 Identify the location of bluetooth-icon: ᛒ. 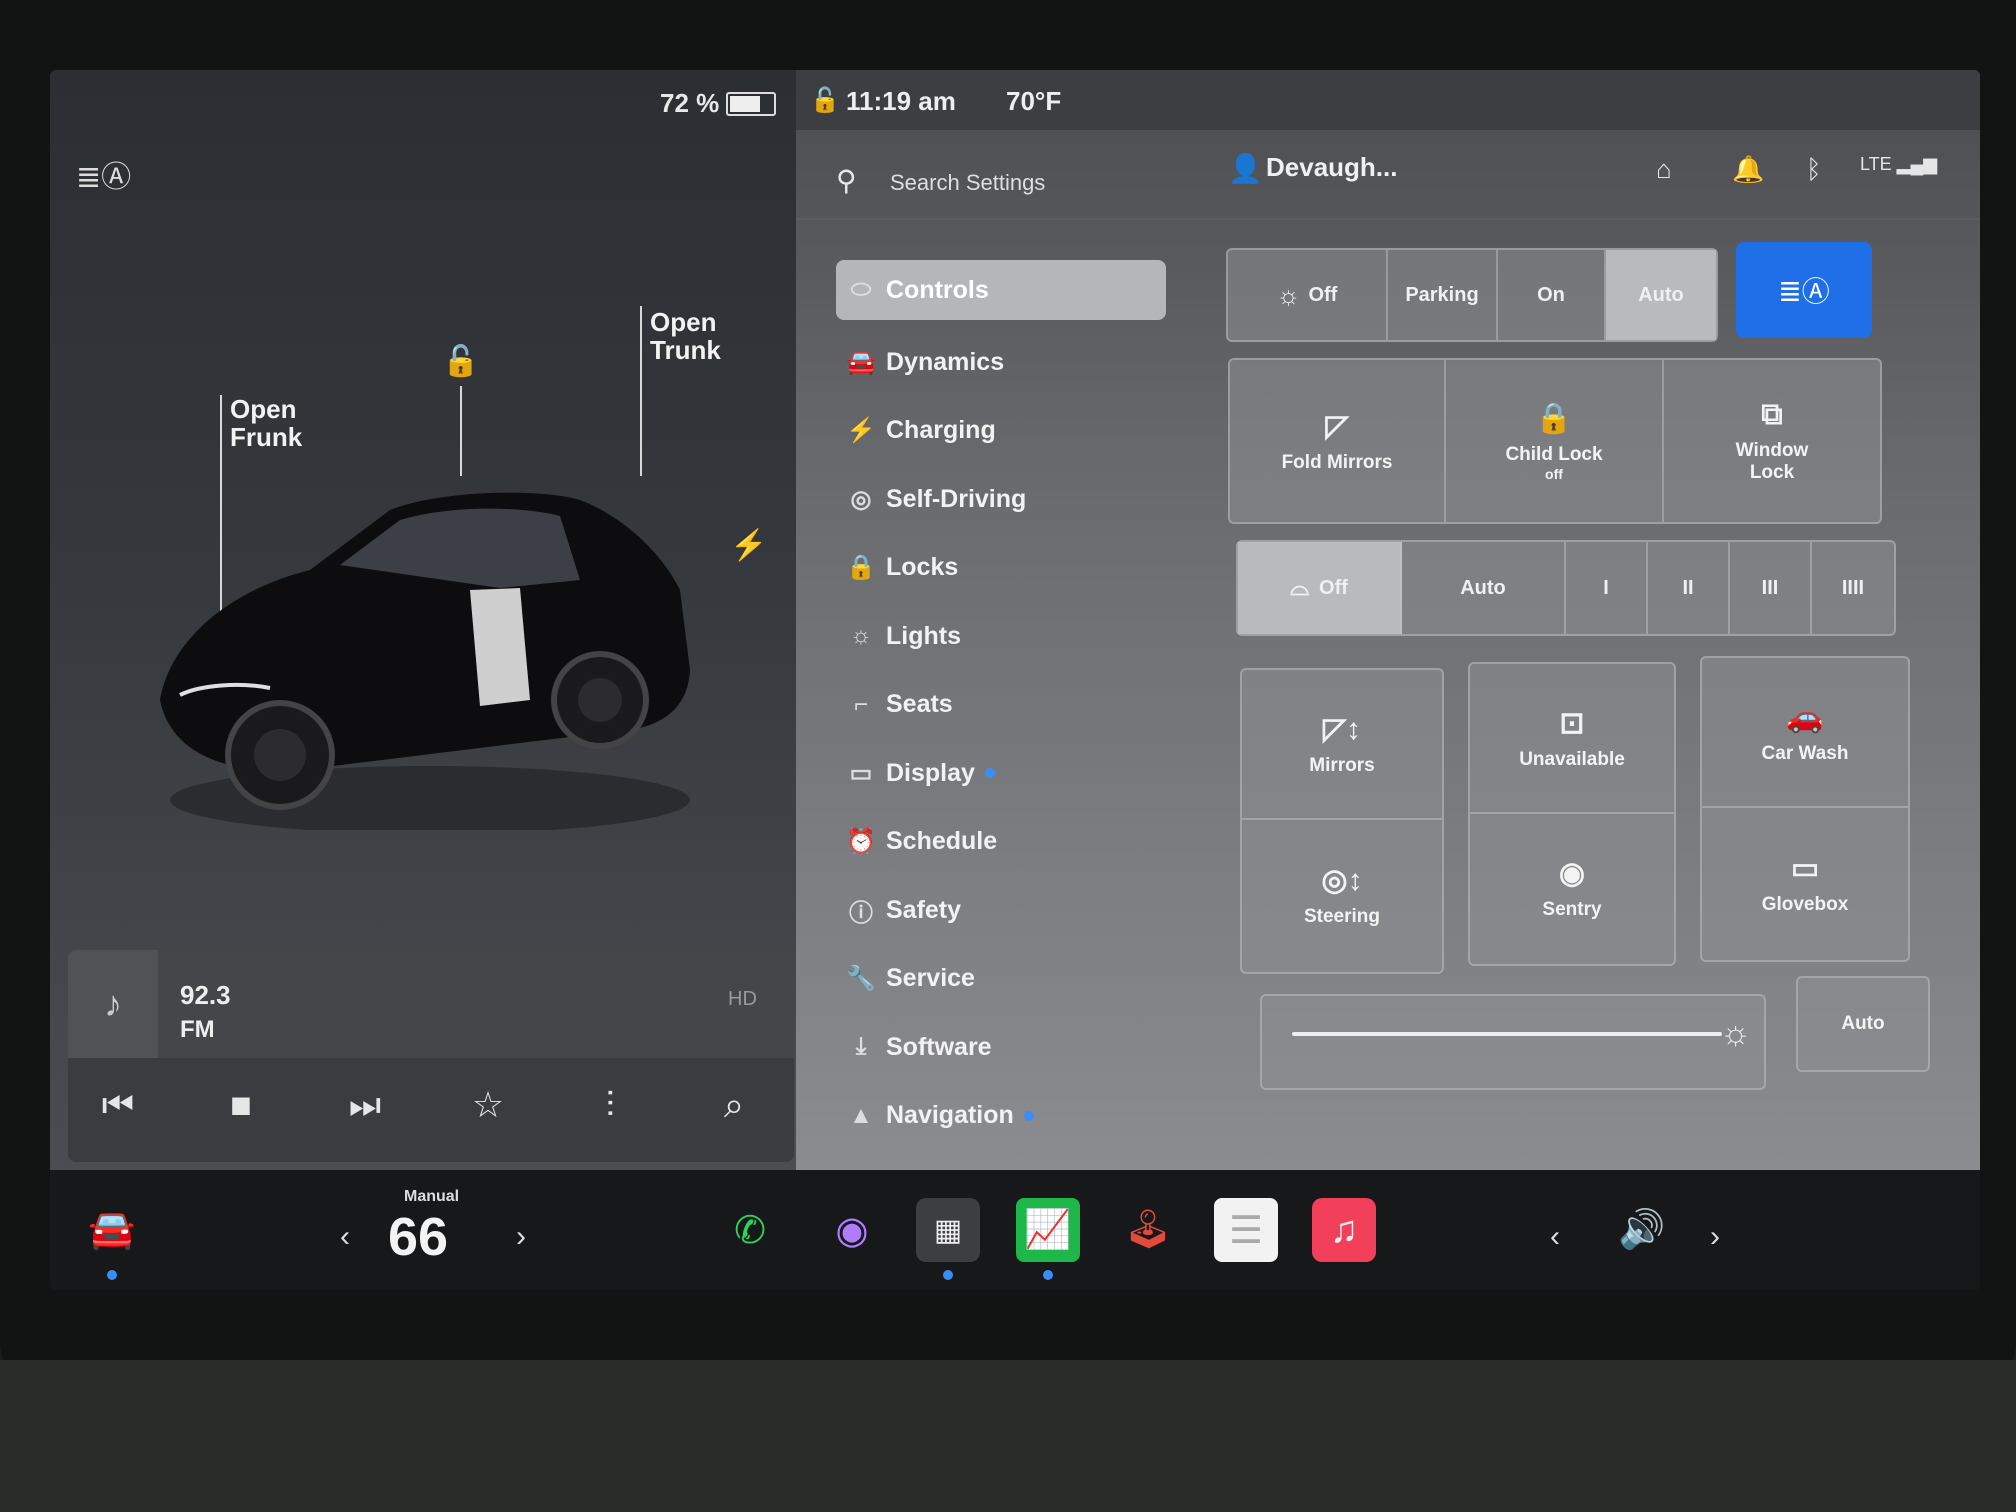
(1814, 169).